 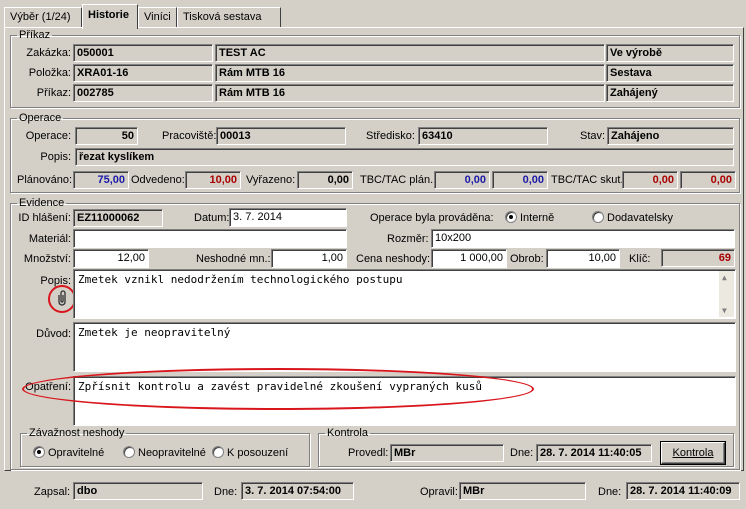 What do you see at coordinates (229, 17) in the screenshot?
I see `tab-tiskova-sestava: Tisková sestava` at bounding box center [229, 17].